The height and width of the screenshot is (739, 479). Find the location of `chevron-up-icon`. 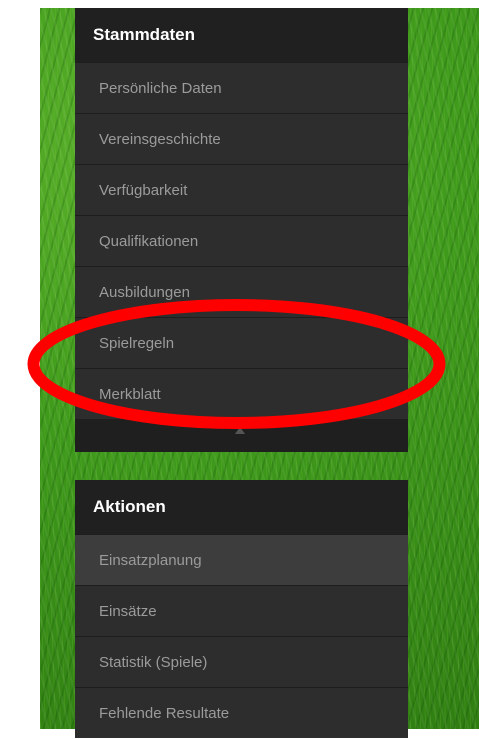

chevron-up-icon is located at coordinates (240, 430).